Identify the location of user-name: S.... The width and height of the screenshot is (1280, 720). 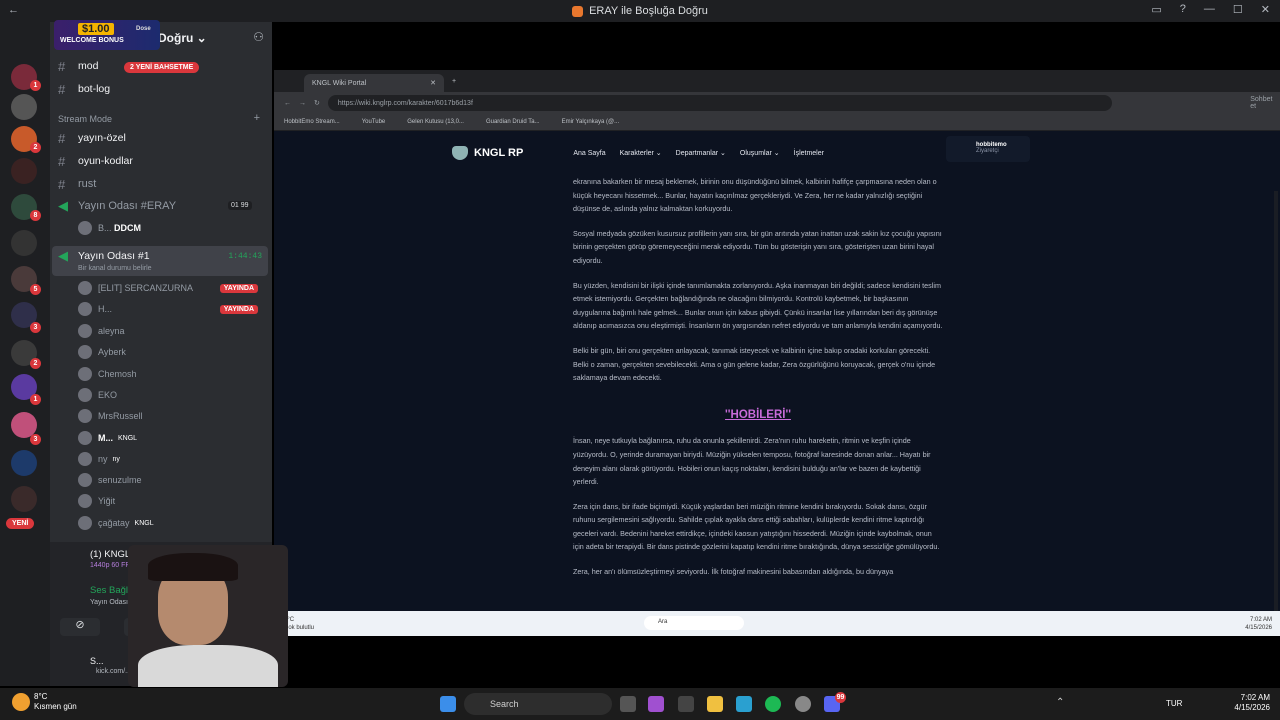
(97, 661).